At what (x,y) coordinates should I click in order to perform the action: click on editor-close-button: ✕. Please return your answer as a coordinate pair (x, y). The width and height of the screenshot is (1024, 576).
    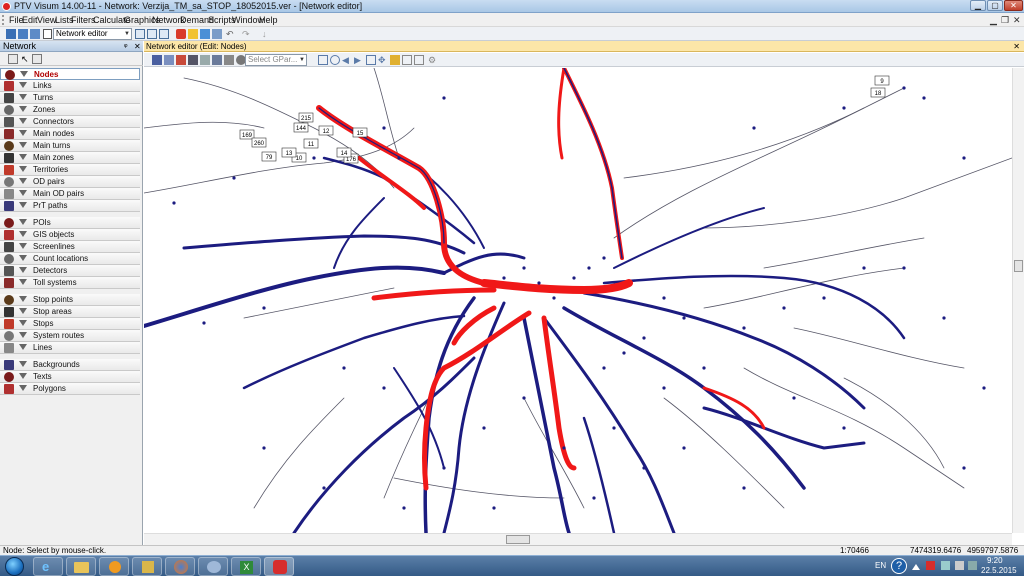
    Looking at the image, I should click on (1016, 46).